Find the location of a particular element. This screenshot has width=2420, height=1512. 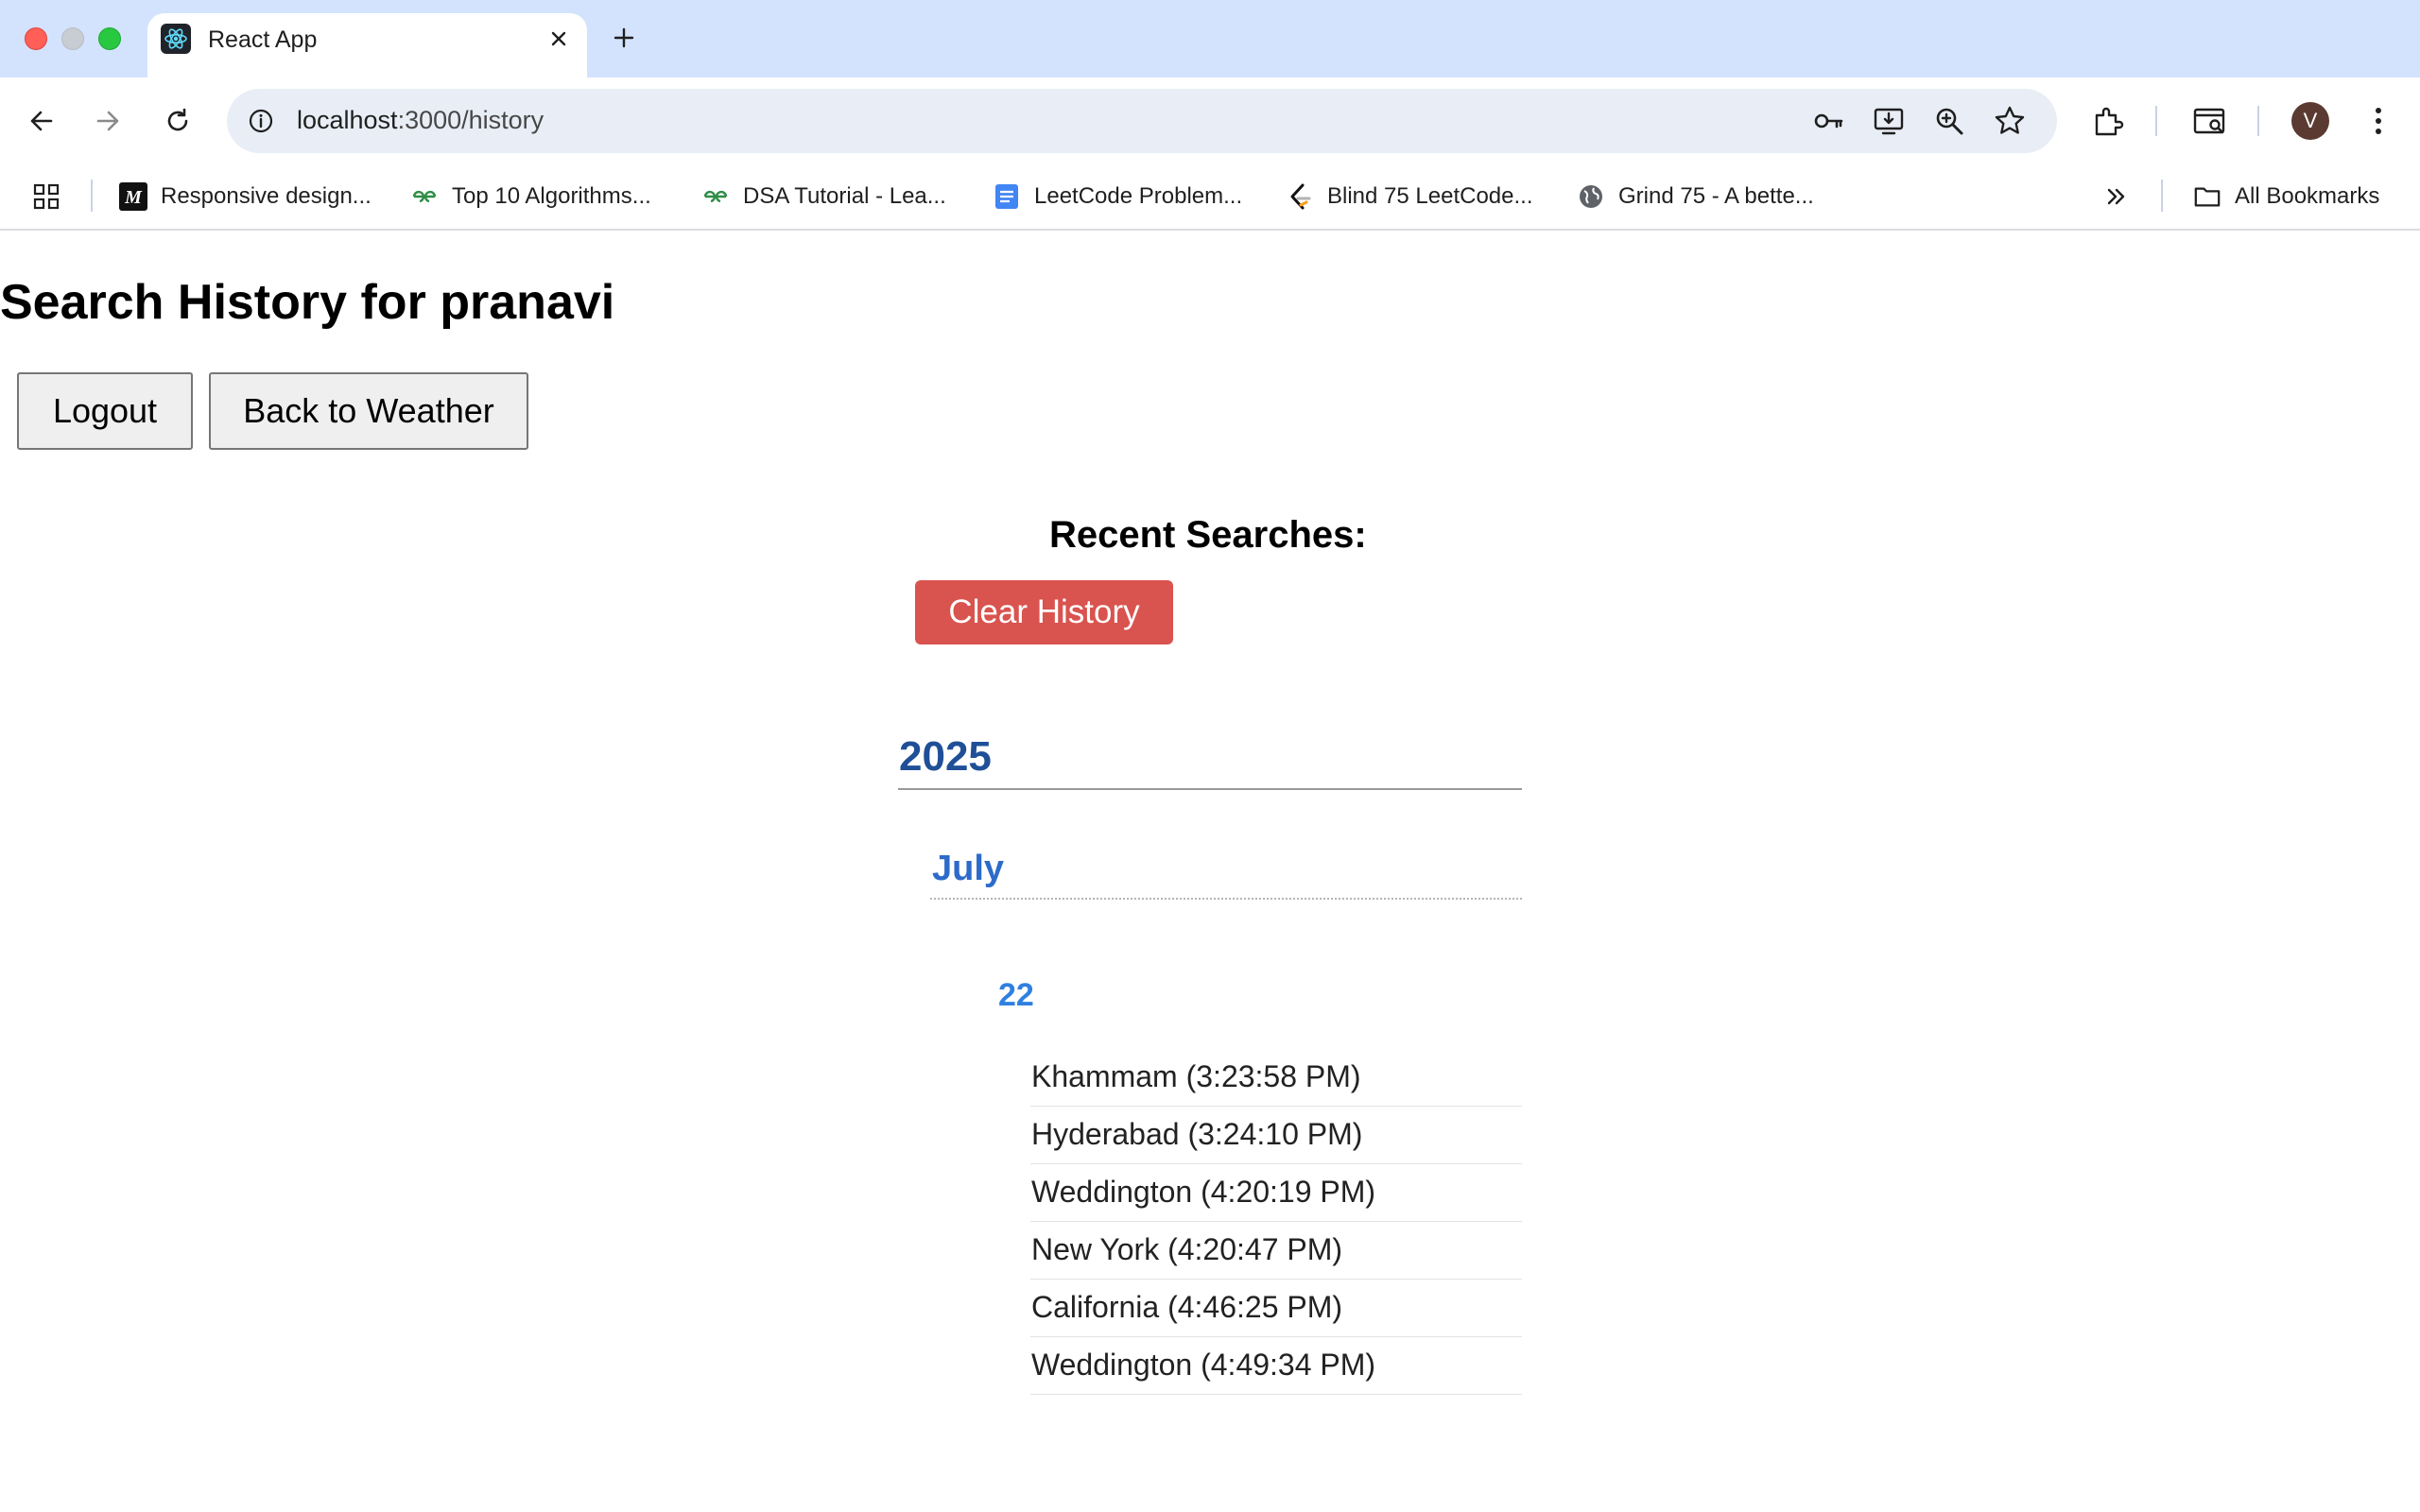

logout-button: Logout is located at coordinates (105, 411).